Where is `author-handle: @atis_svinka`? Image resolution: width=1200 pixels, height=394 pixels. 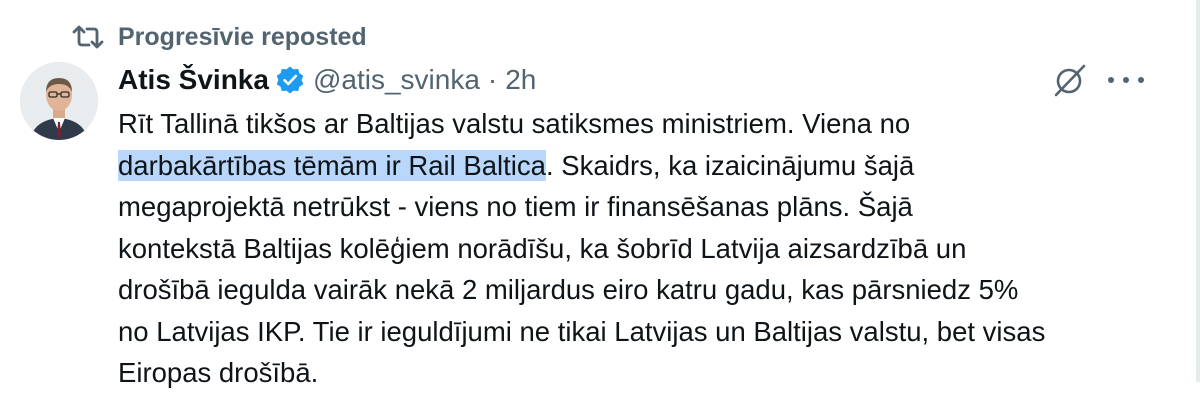 author-handle: @atis_svinka is located at coordinates (396, 80).